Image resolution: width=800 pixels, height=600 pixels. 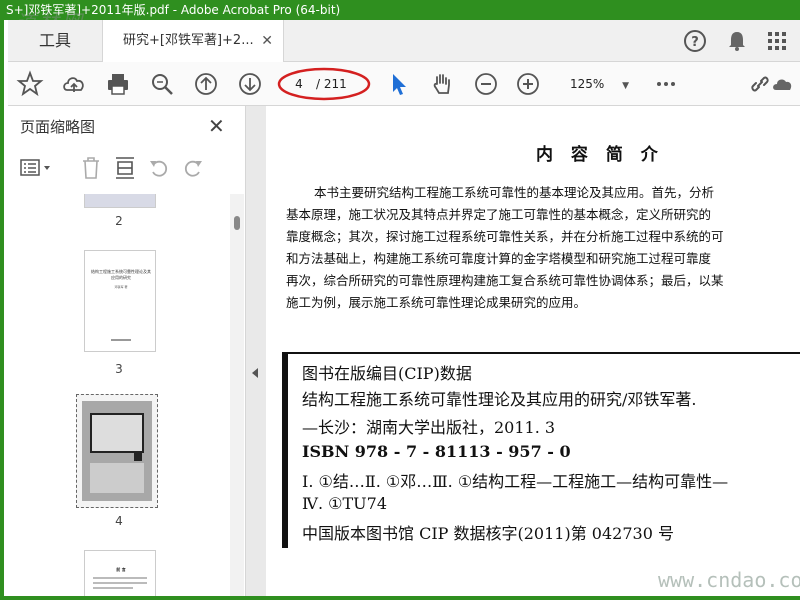 I want to click on collapse-arrow-icon, so click(x=255, y=373).